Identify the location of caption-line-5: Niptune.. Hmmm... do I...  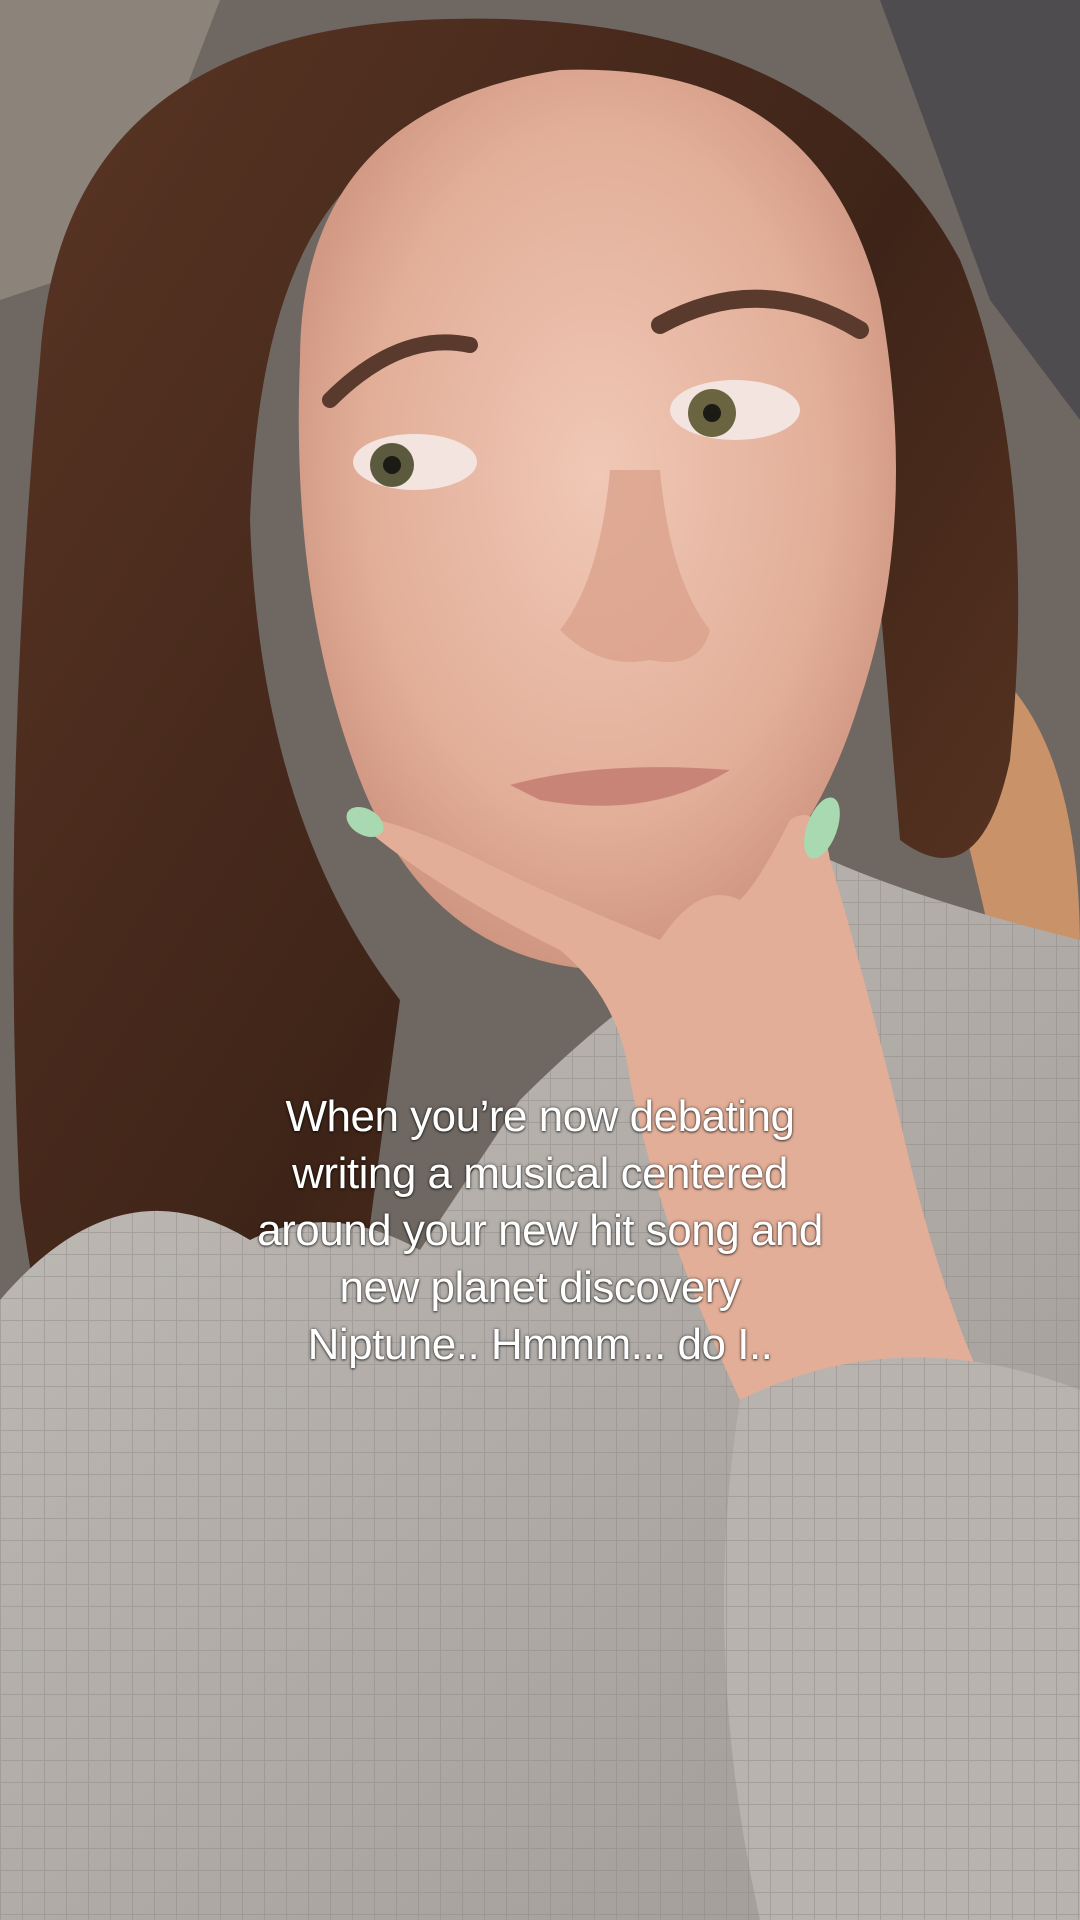
(540, 1344).